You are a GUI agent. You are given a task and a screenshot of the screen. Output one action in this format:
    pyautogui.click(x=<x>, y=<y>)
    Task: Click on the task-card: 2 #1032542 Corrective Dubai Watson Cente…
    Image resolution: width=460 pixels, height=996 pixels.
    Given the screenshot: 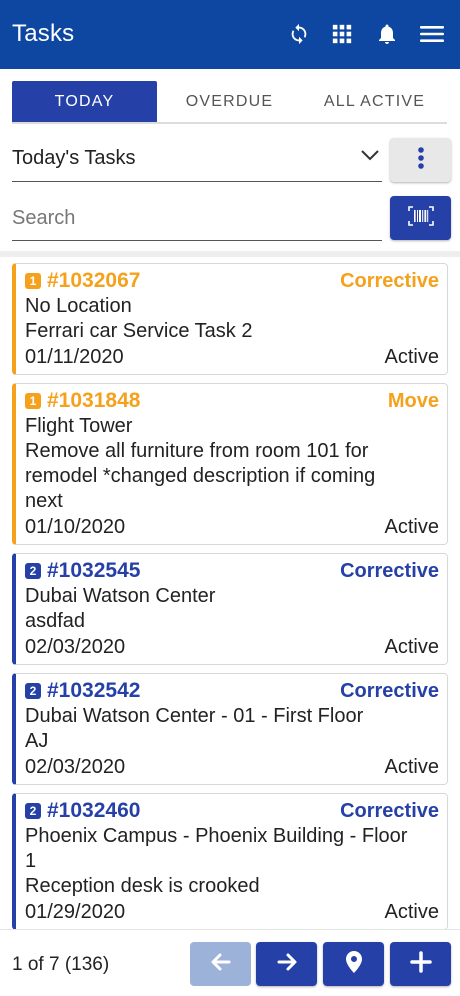 What is the action you would take?
    pyautogui.click(x=230, y=729)
    